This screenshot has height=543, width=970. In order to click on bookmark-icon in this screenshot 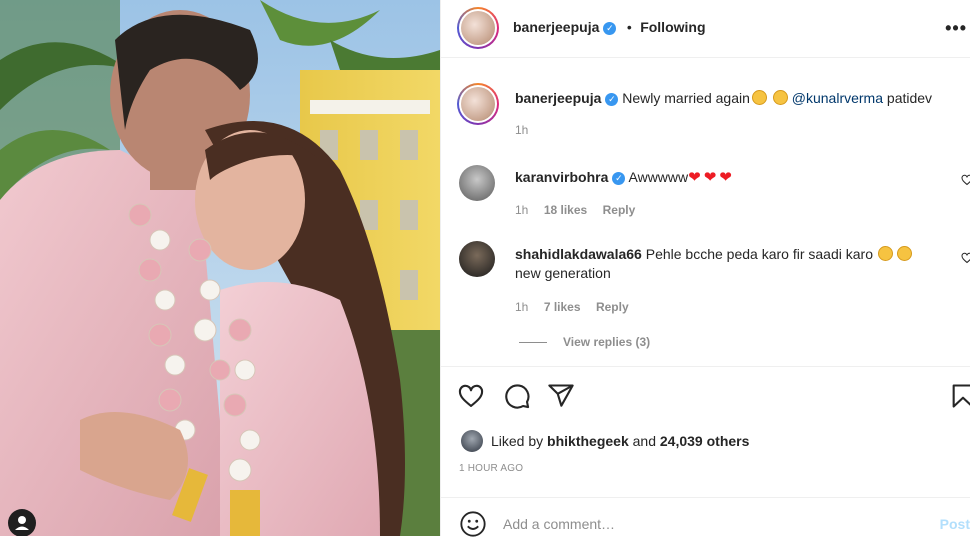, I will do `click(959, 396)`.